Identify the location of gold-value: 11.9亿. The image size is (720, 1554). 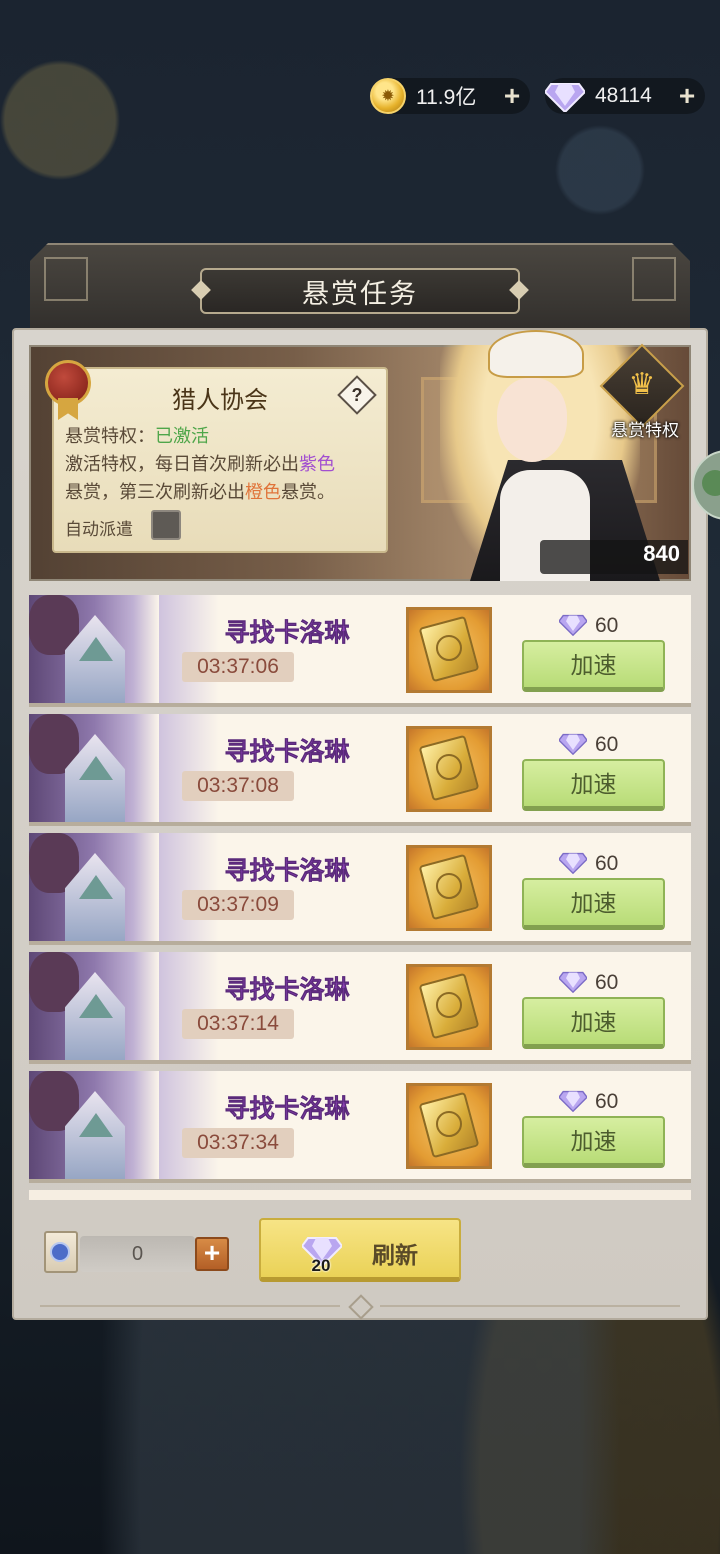
(446, 97).